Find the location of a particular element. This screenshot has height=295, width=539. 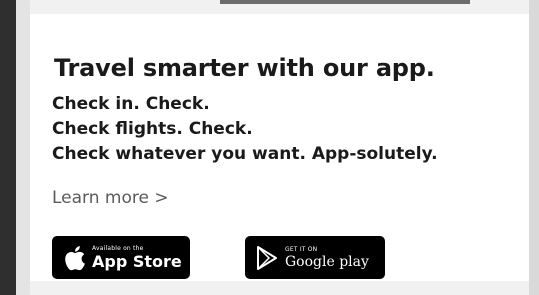

promo-line: Check whatever you want. App-solutely. is located at coordinates (245, 154).